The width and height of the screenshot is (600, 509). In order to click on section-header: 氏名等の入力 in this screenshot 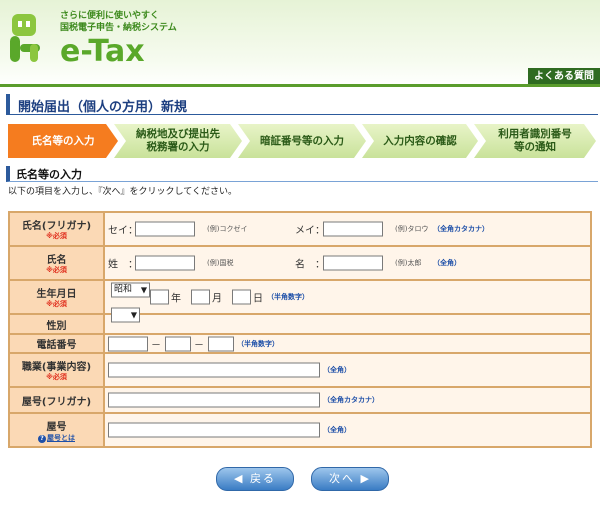, I will do `click(302, 174)`.